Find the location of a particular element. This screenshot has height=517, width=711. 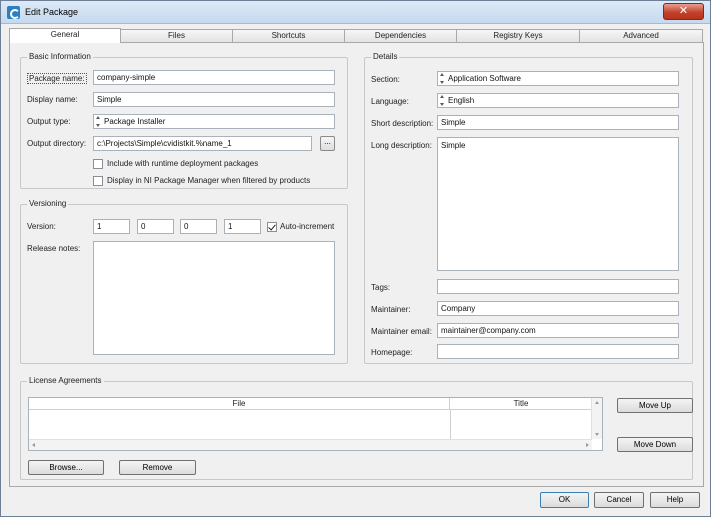

output-directory-label: Output directory: is located at coordinates (57, 143).